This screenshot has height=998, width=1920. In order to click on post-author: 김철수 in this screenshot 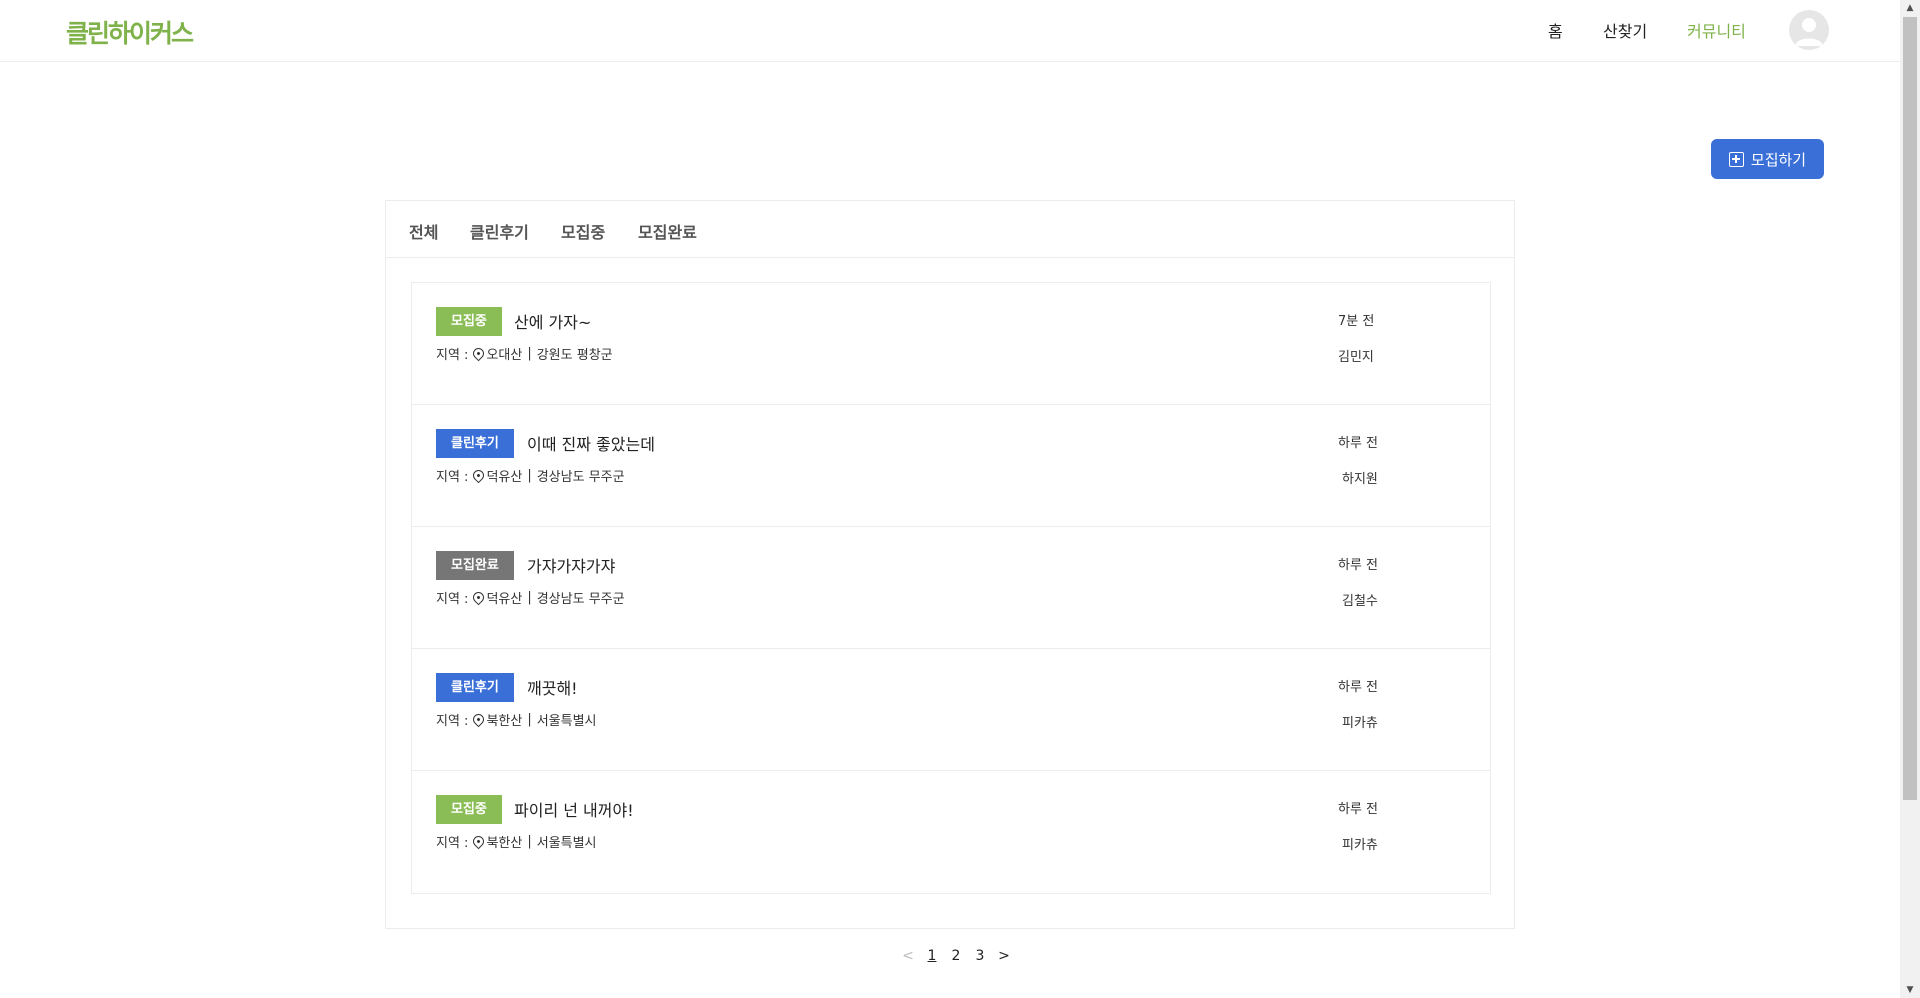, I will do `click(1360, 601)`.